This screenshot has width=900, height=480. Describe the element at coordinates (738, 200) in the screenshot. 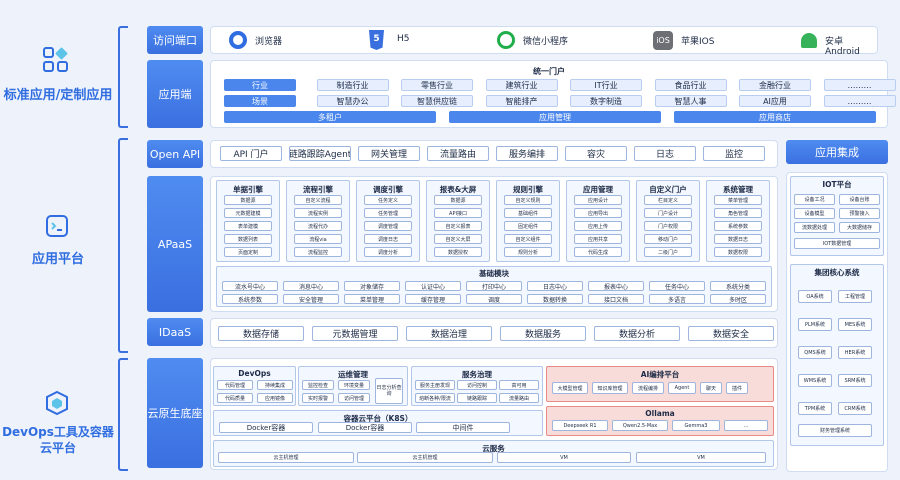

I see `engine-item: 菜单管理` at that location.